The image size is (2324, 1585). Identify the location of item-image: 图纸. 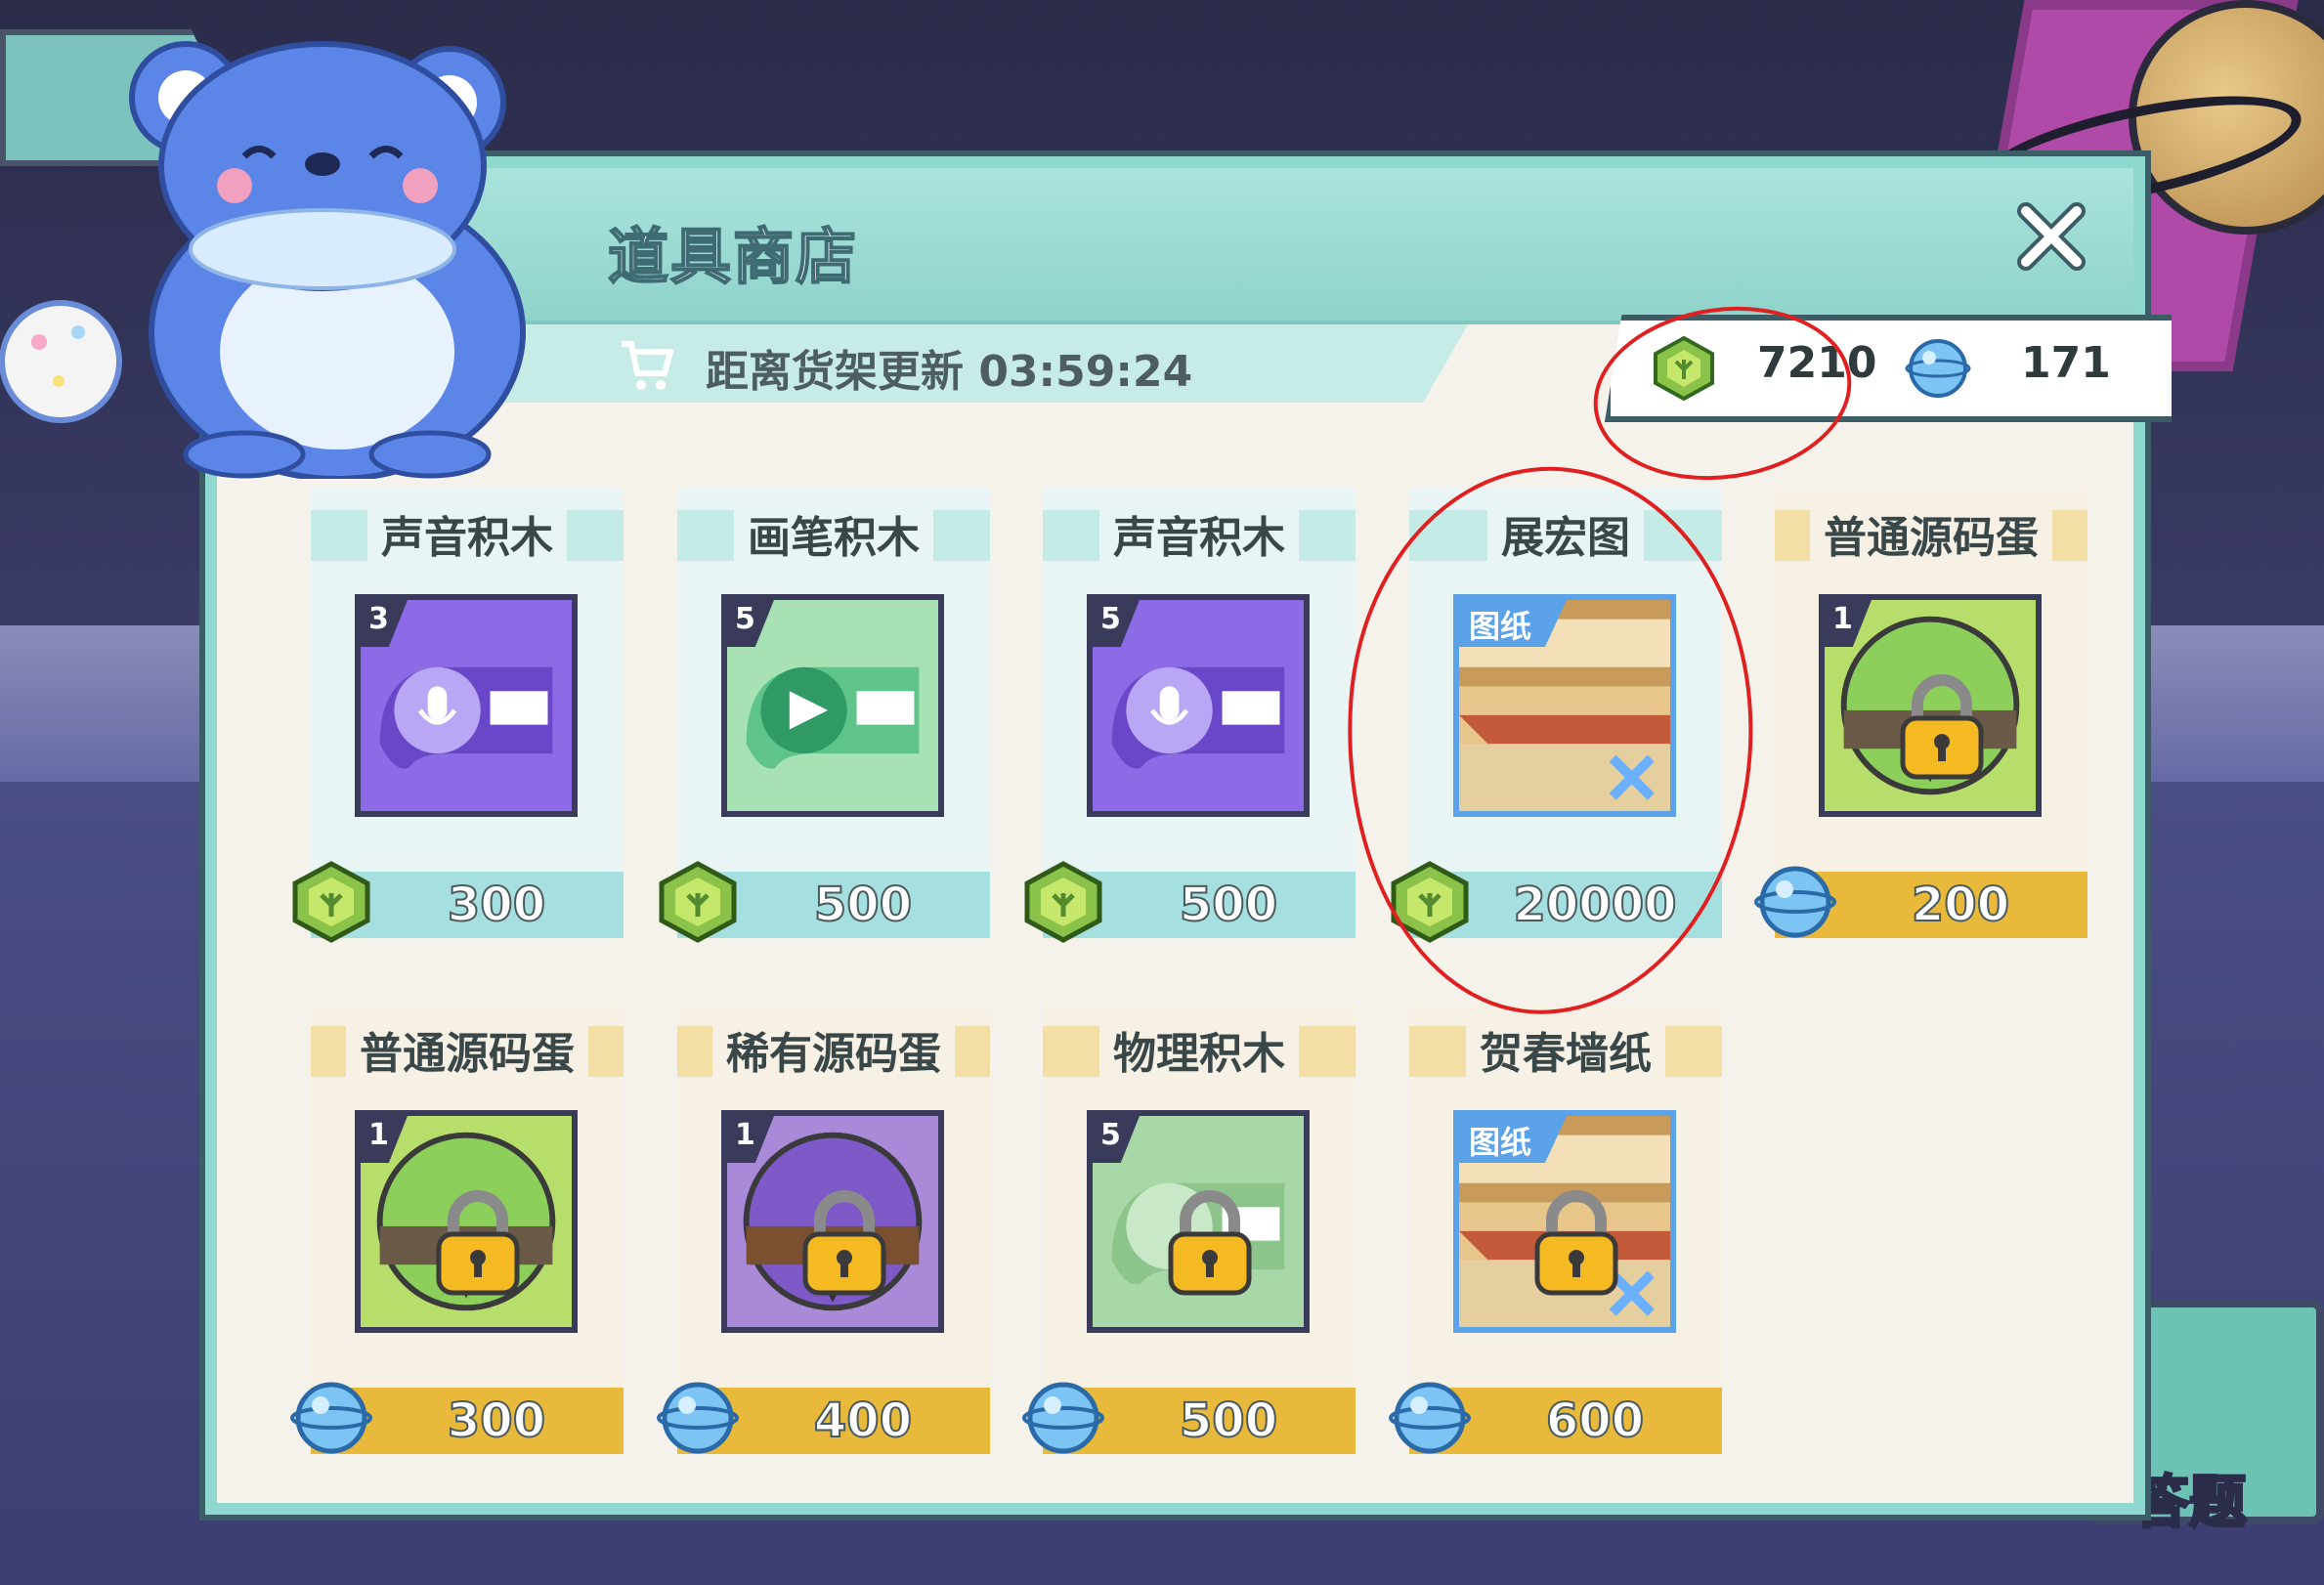
(1564, 1221).